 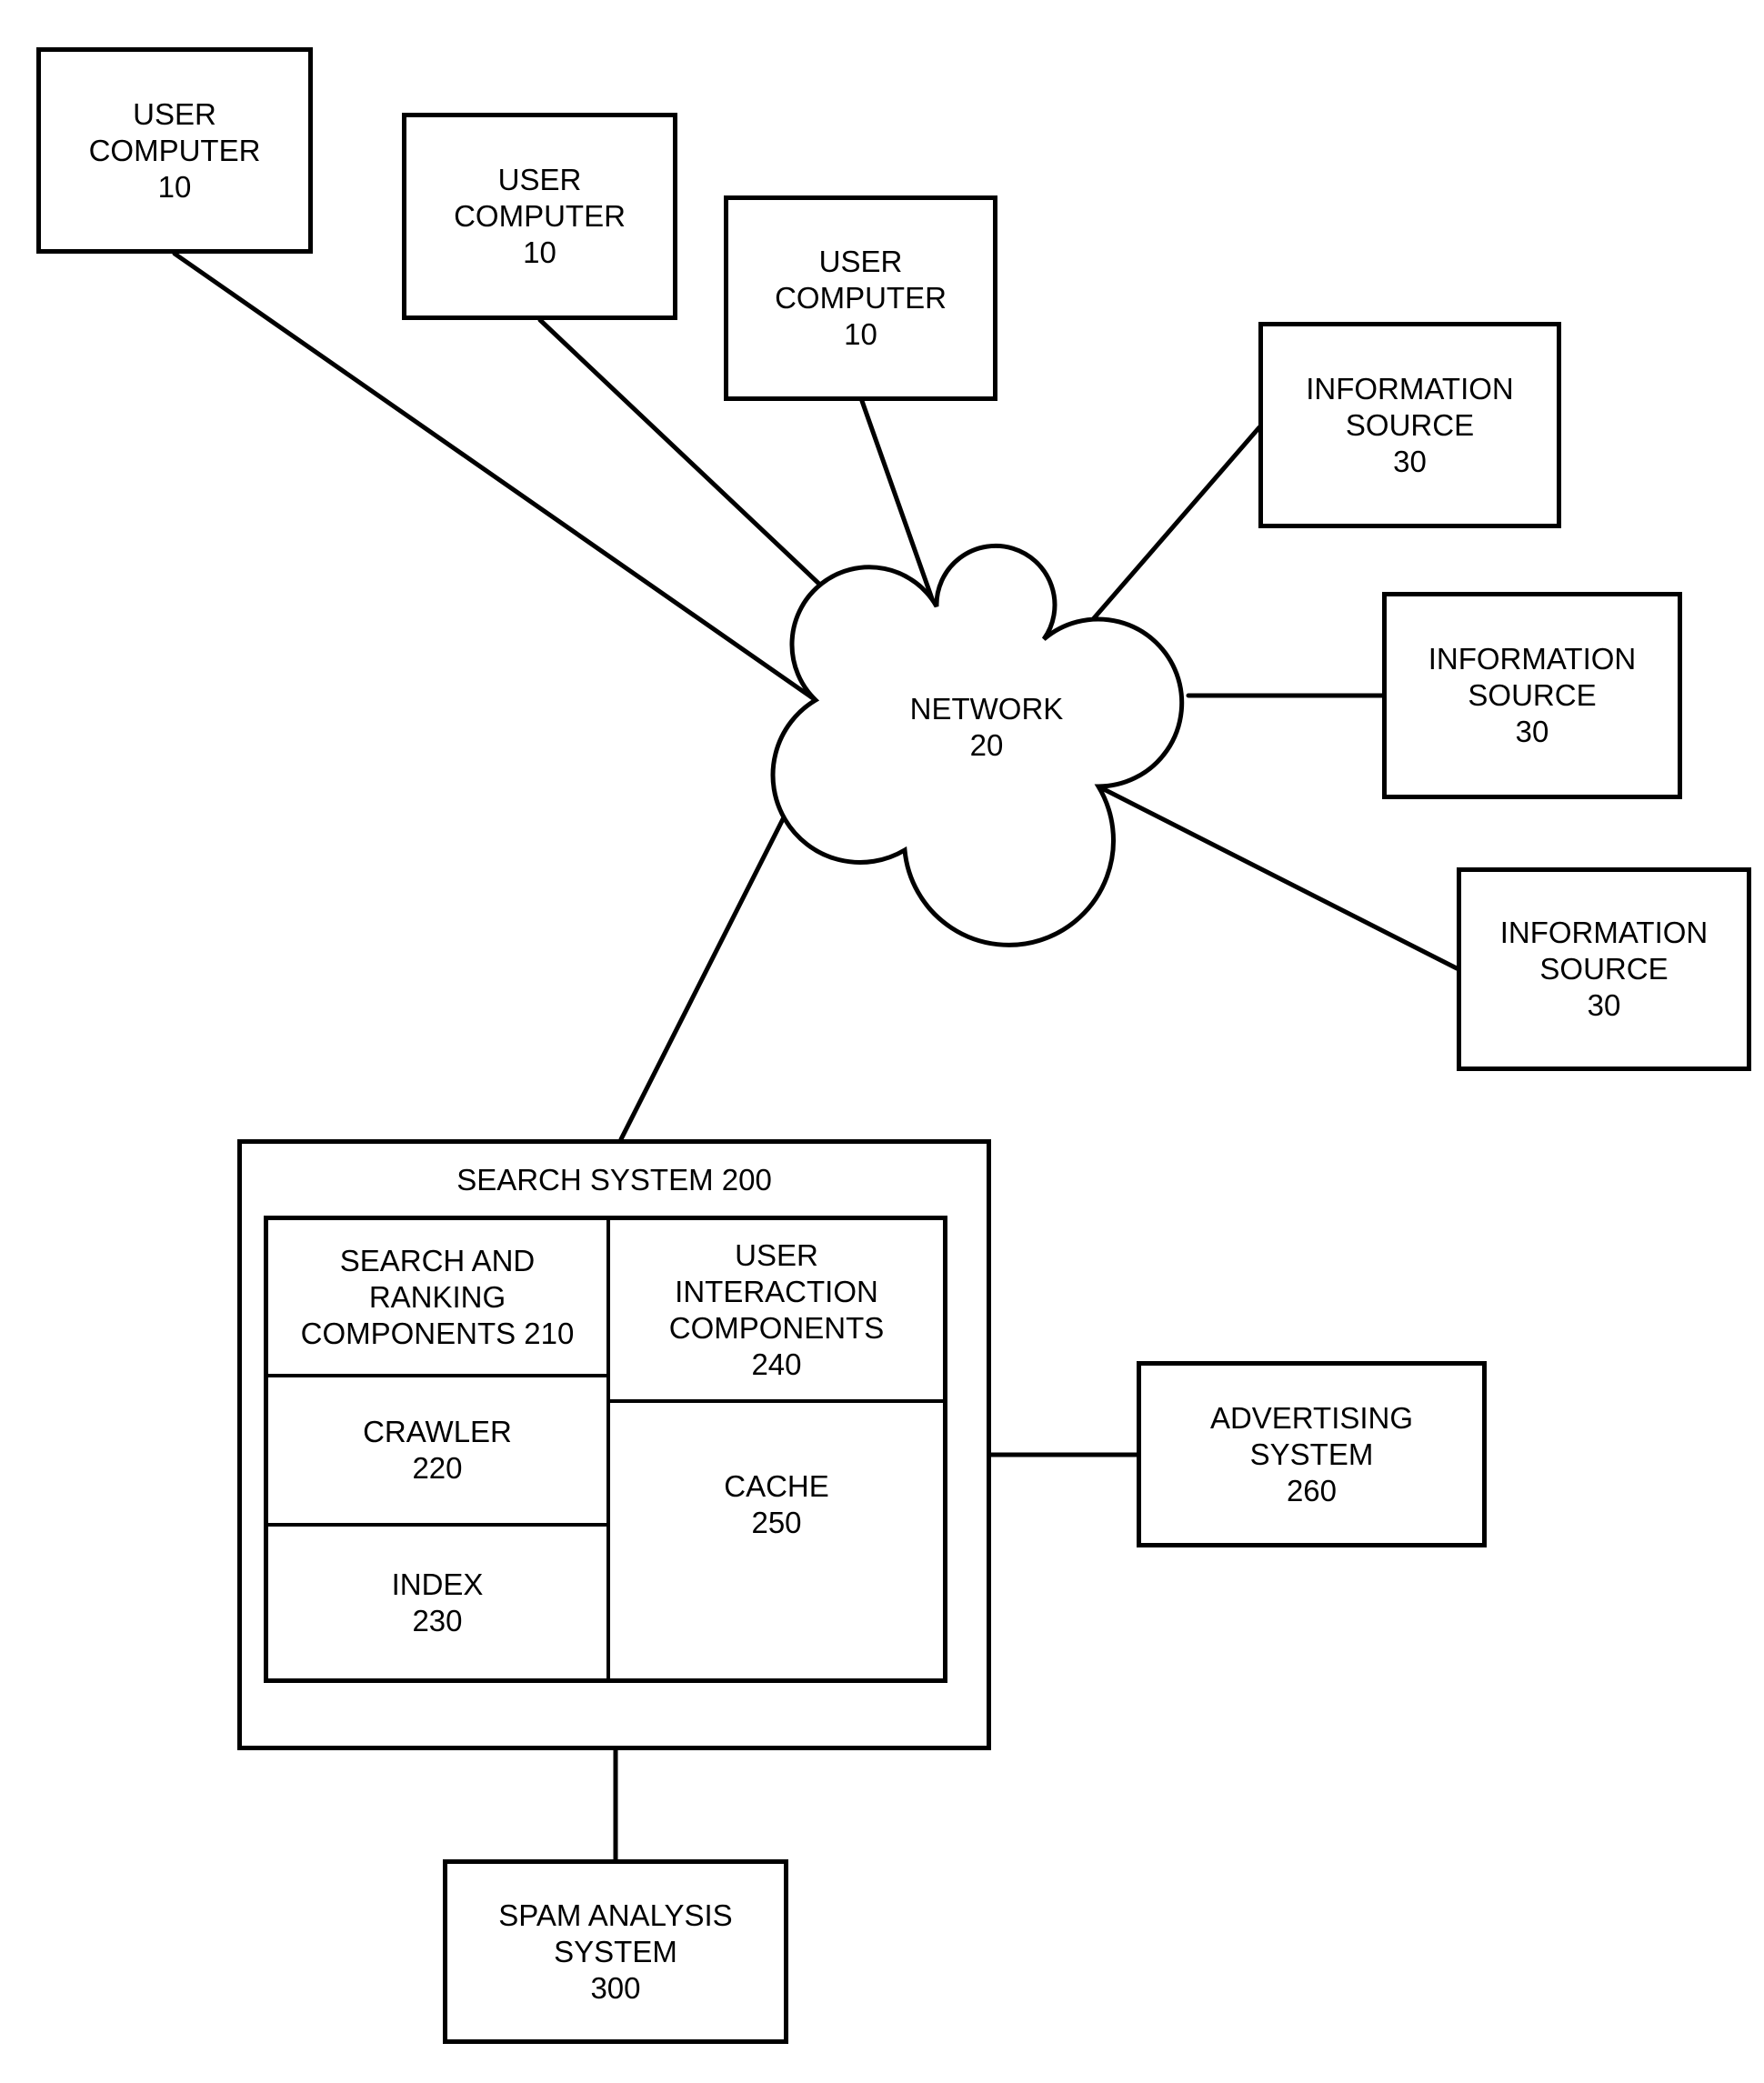 I want to click on crawler-label: CRAWLER 220, so click(x=437, y=1450).